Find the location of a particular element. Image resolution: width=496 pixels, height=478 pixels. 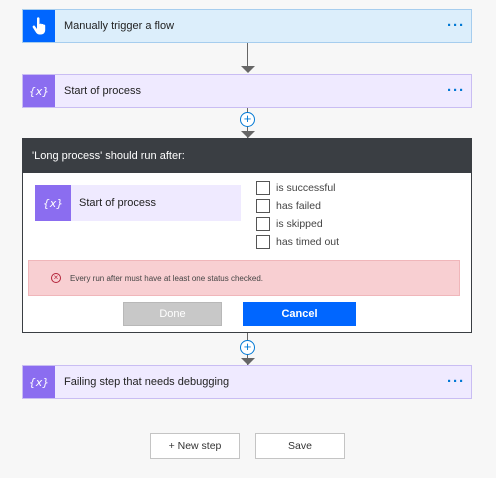

failing-step-more-menu-button: ··· is located at coordinates (456, 381).